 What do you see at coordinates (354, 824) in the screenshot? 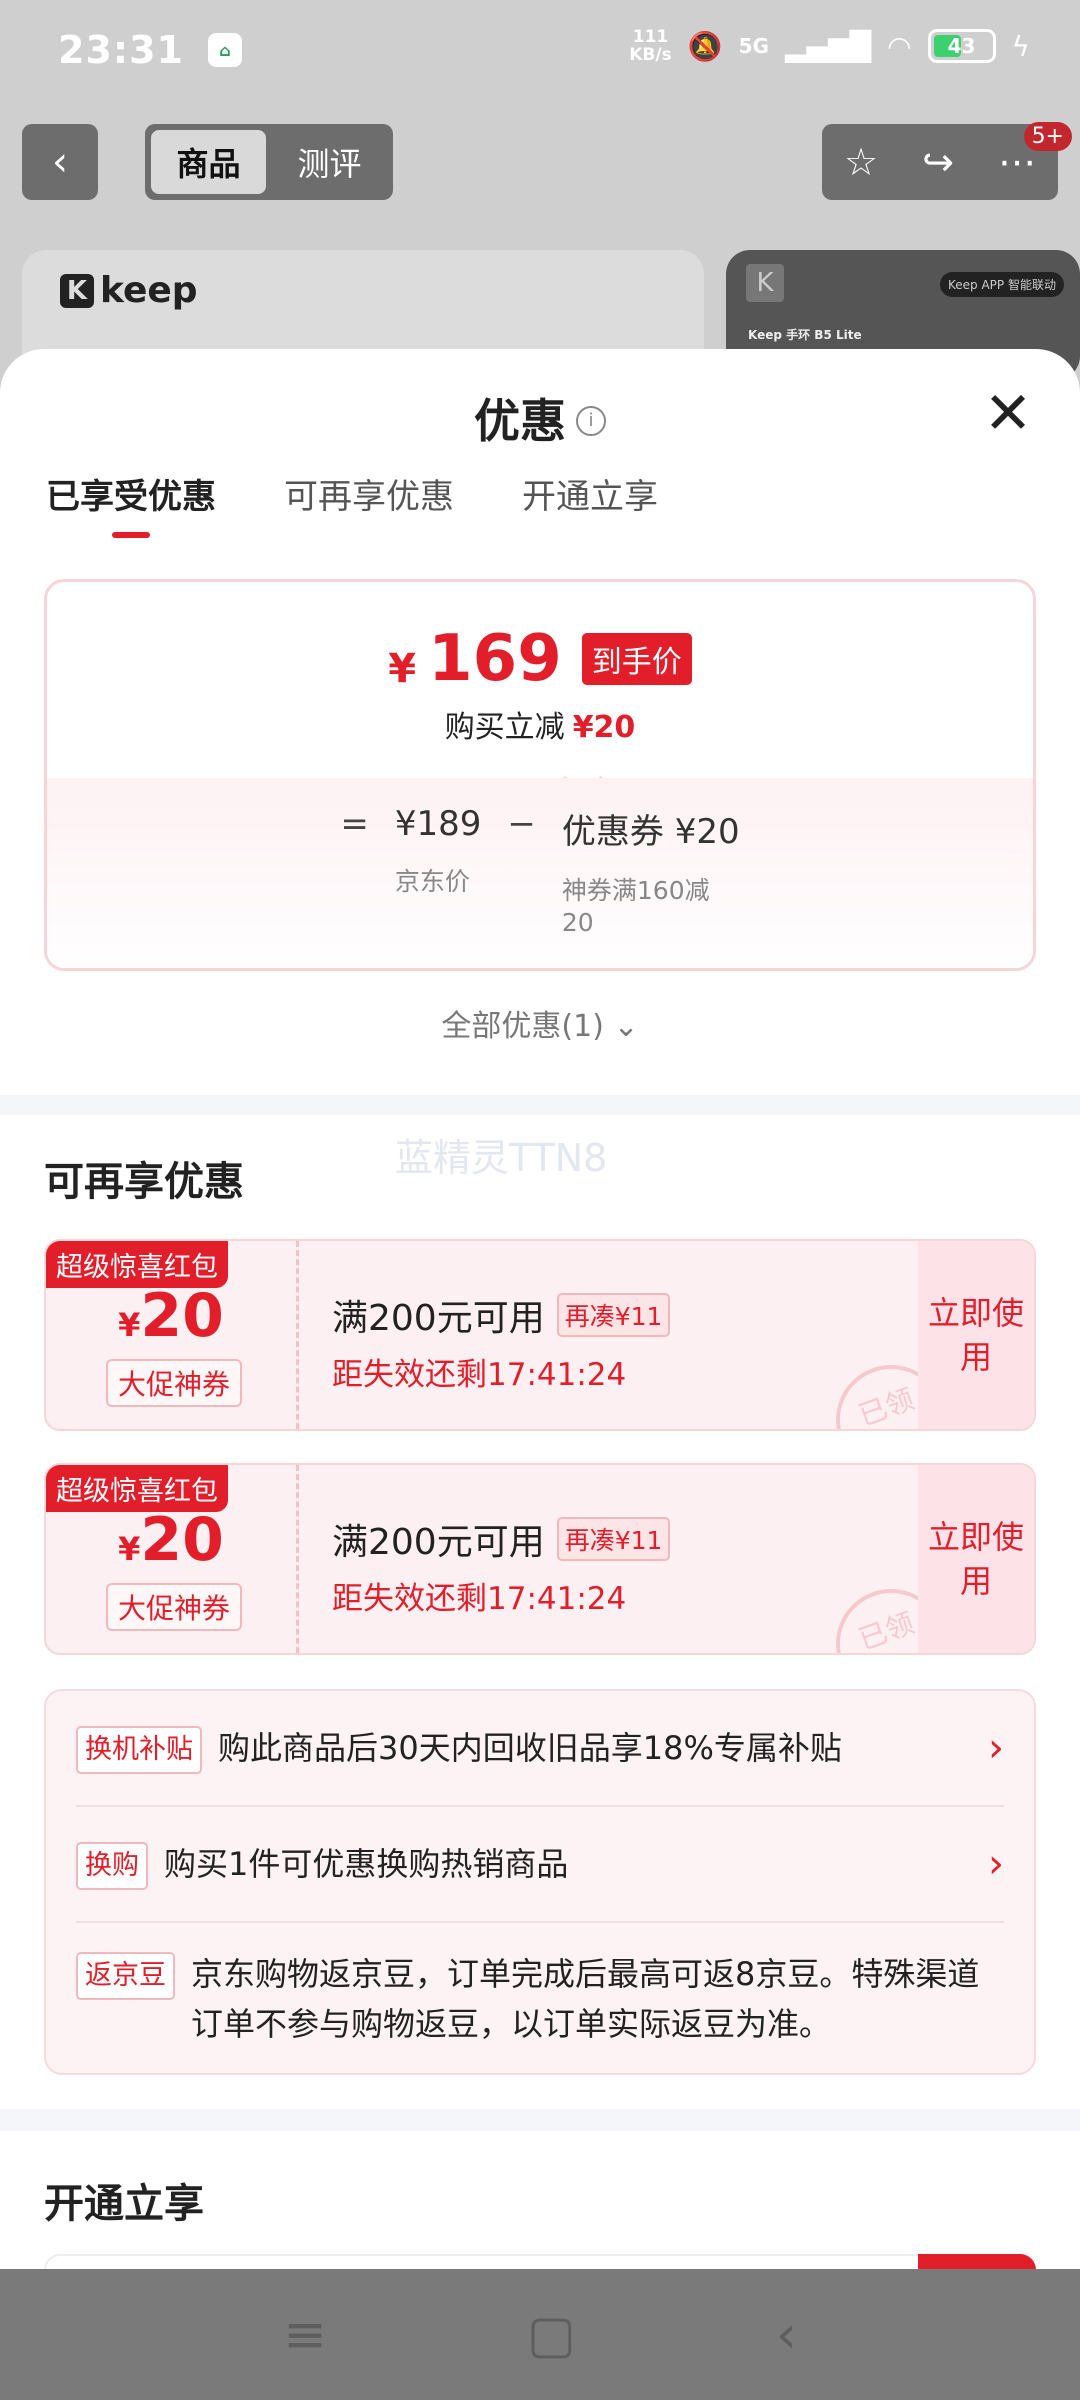
I see `equals-sign: =` at bounding box center [354, 824].